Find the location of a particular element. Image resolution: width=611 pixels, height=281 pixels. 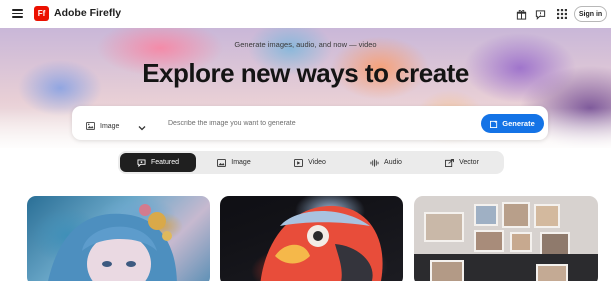

chat-icon is located at coordinates (540, 14).